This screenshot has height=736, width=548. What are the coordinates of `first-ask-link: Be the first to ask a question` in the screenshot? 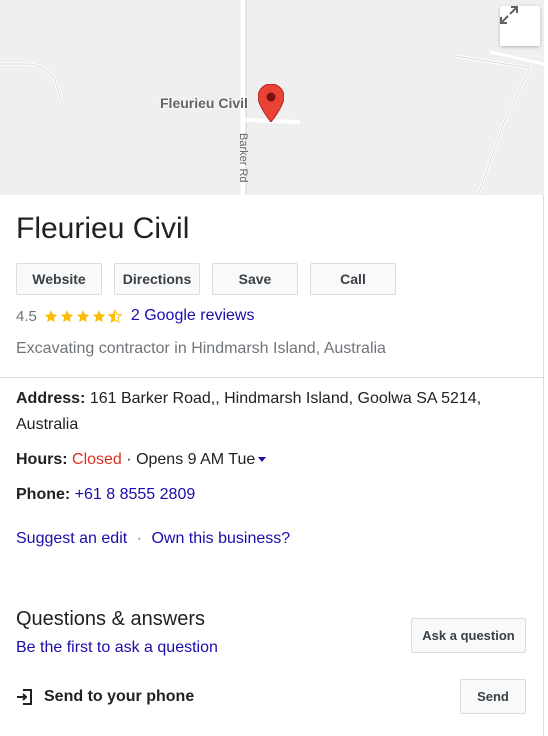 It's located at (117, 648).